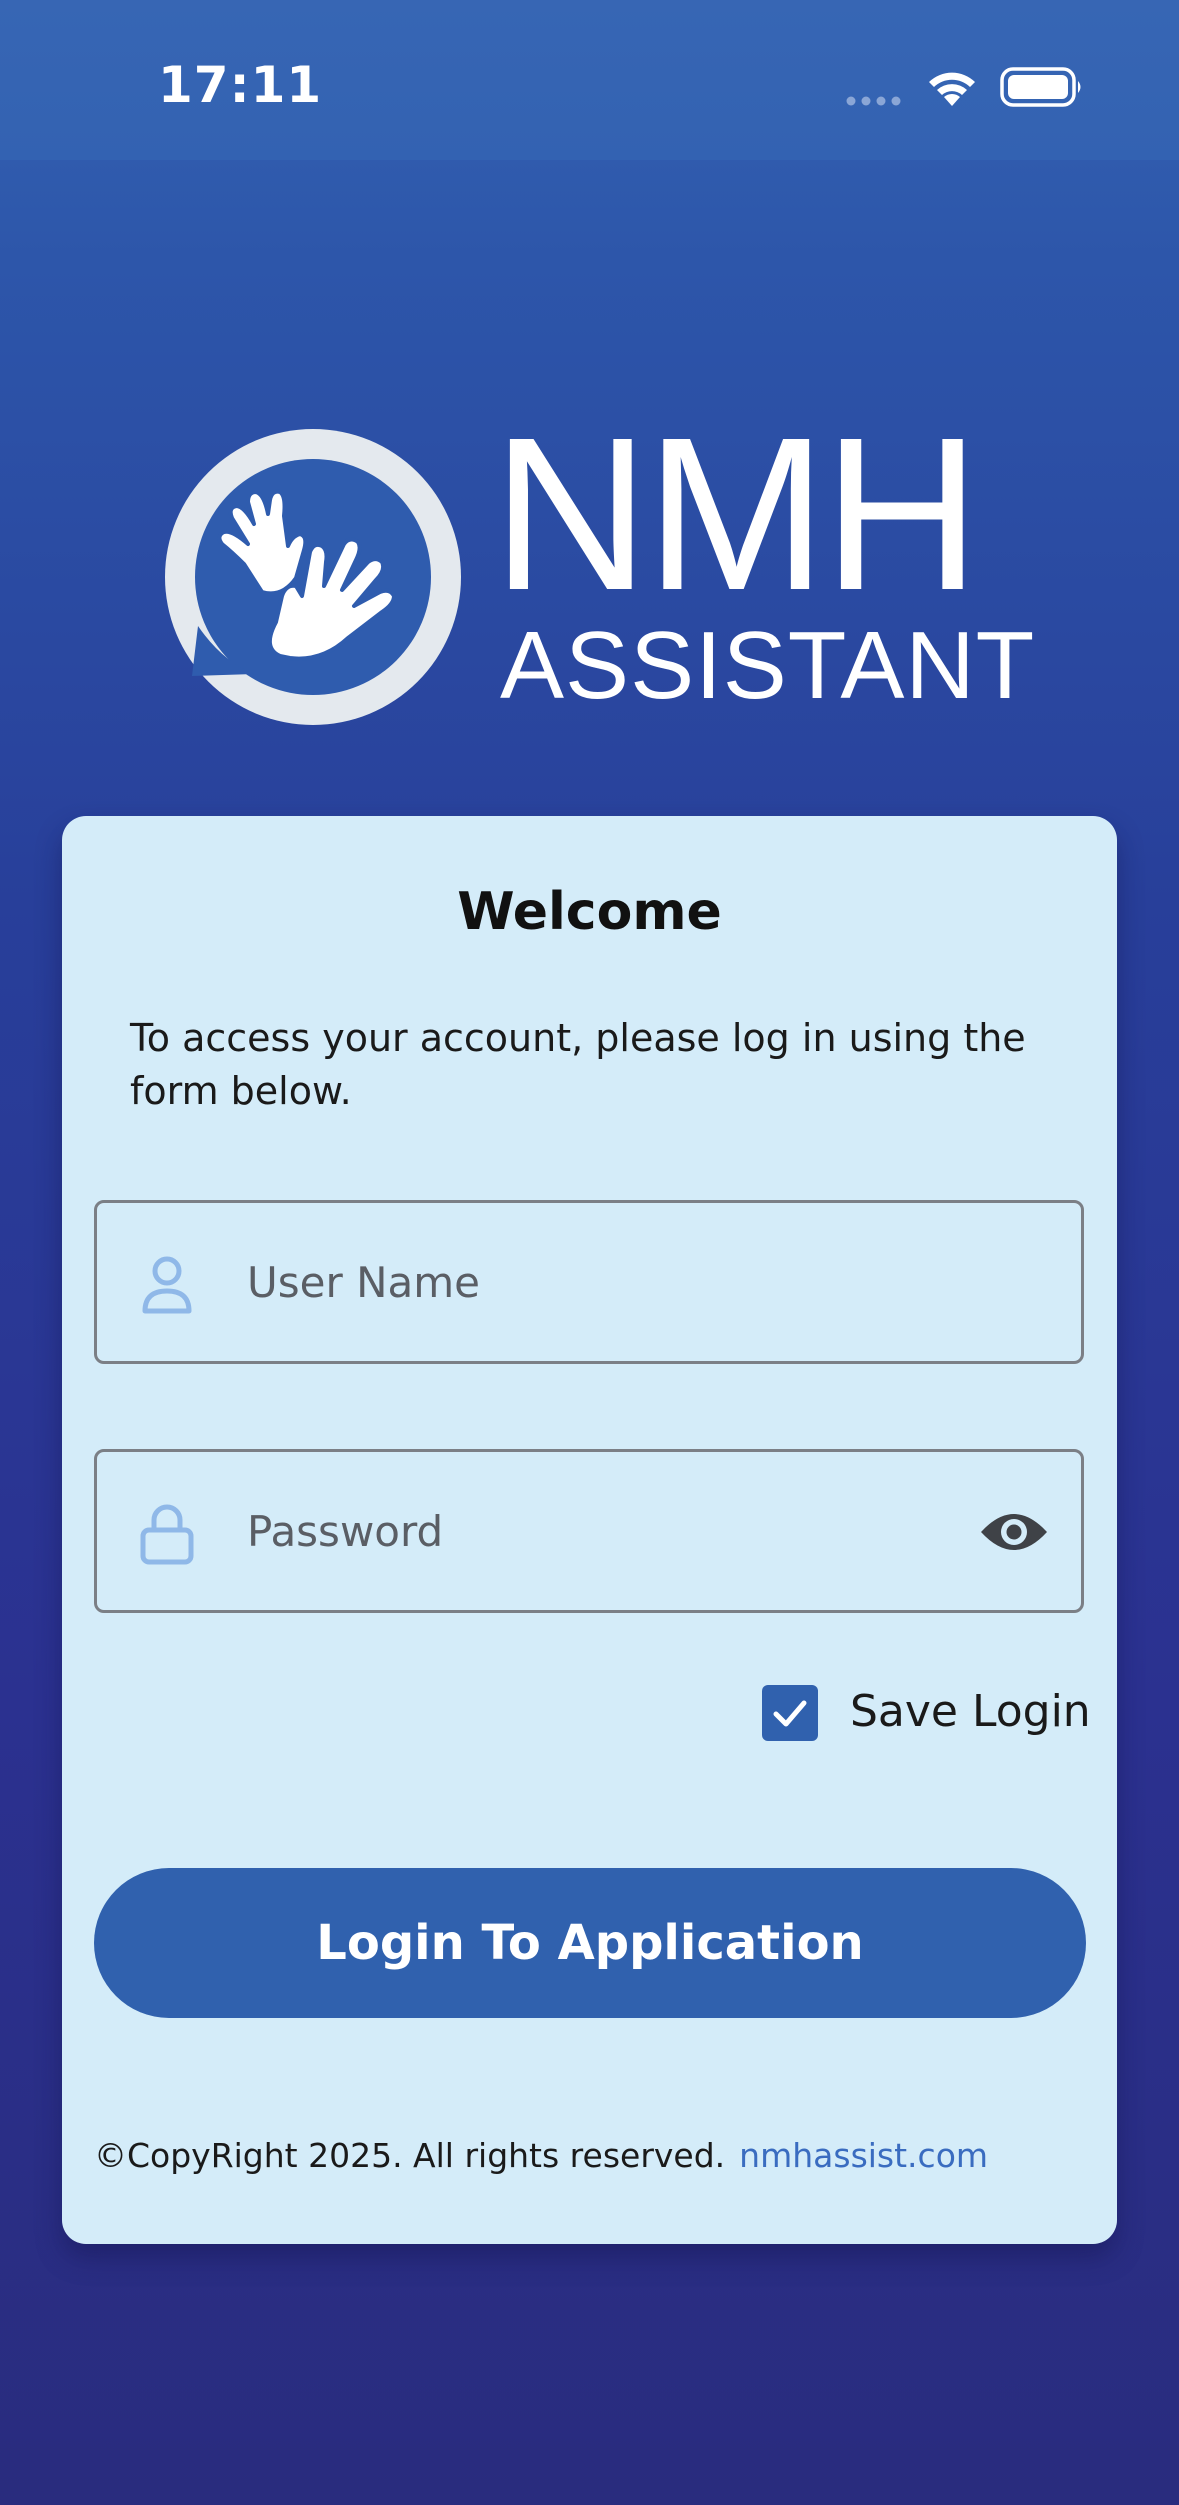 This screenshot has height=2505, width=1179. Describe the element at coordinates (597, 1282) in the screenshot. I see `username-input` at that location.